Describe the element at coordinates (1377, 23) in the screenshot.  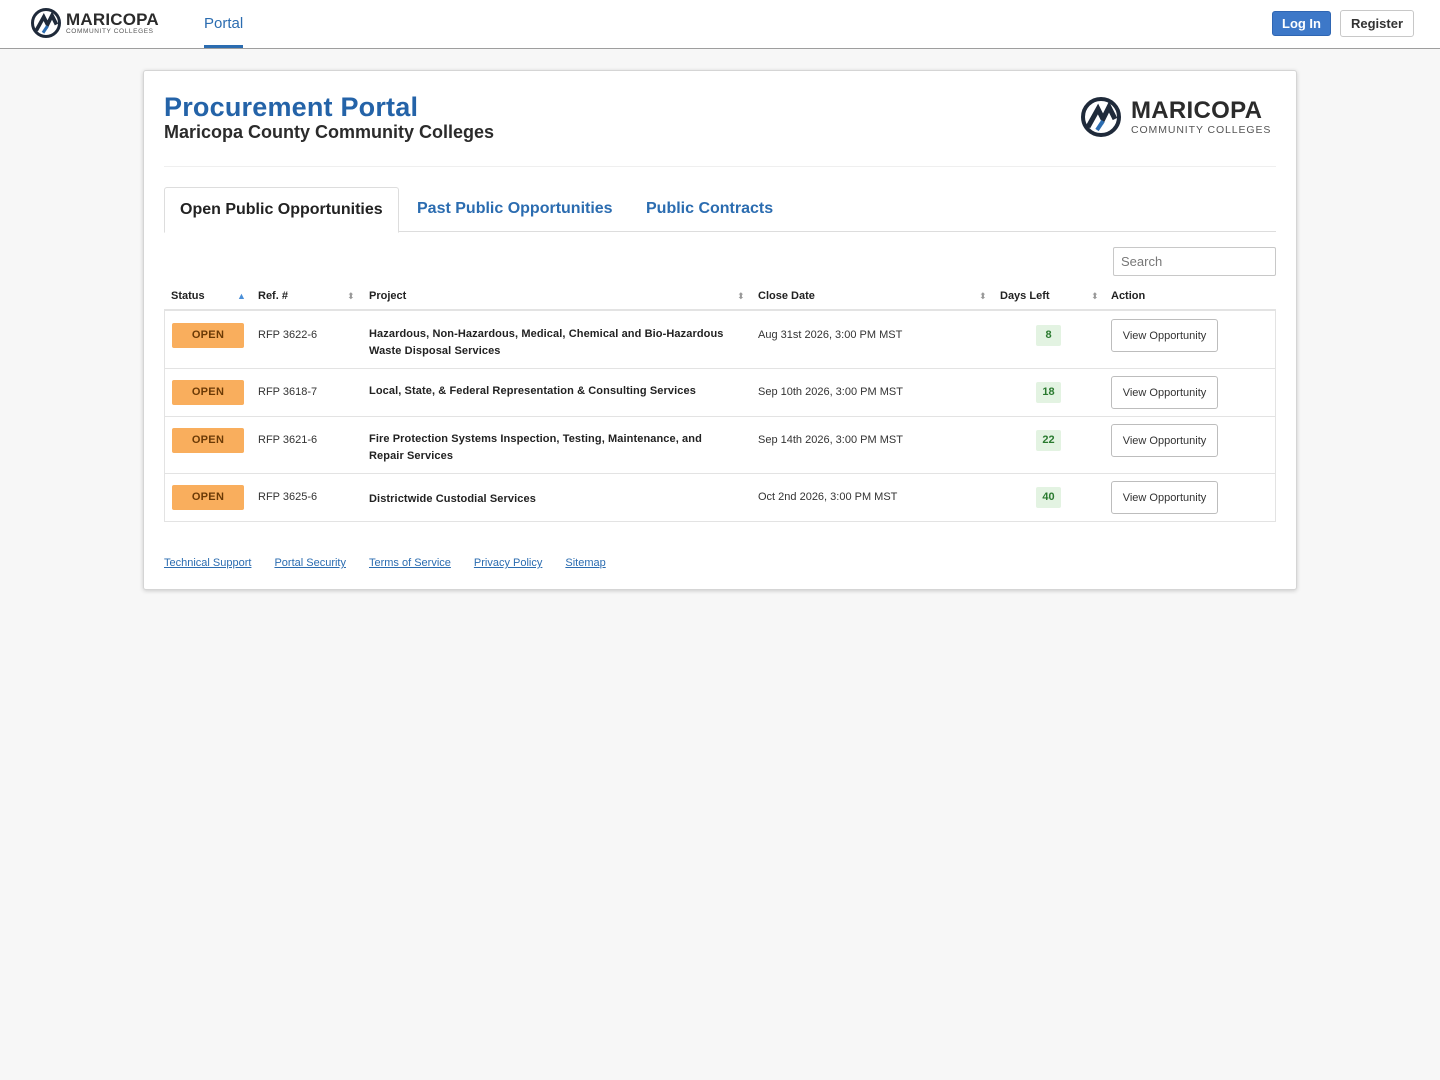
I see `register-button: Register` at that location.